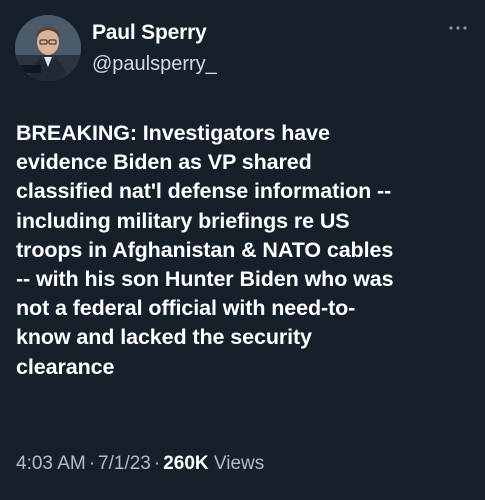  I want to click on views-label: Views, so click(239, 463).